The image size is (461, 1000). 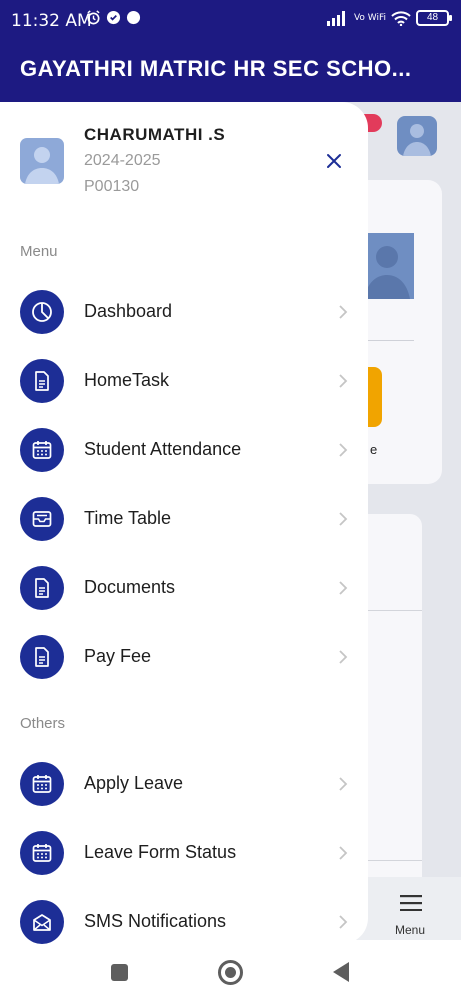 What do you see at coordinates (155, 134) in the screenshot?
I see `student-name: CHARUMATHI .S` at bounding box center [155, 134].